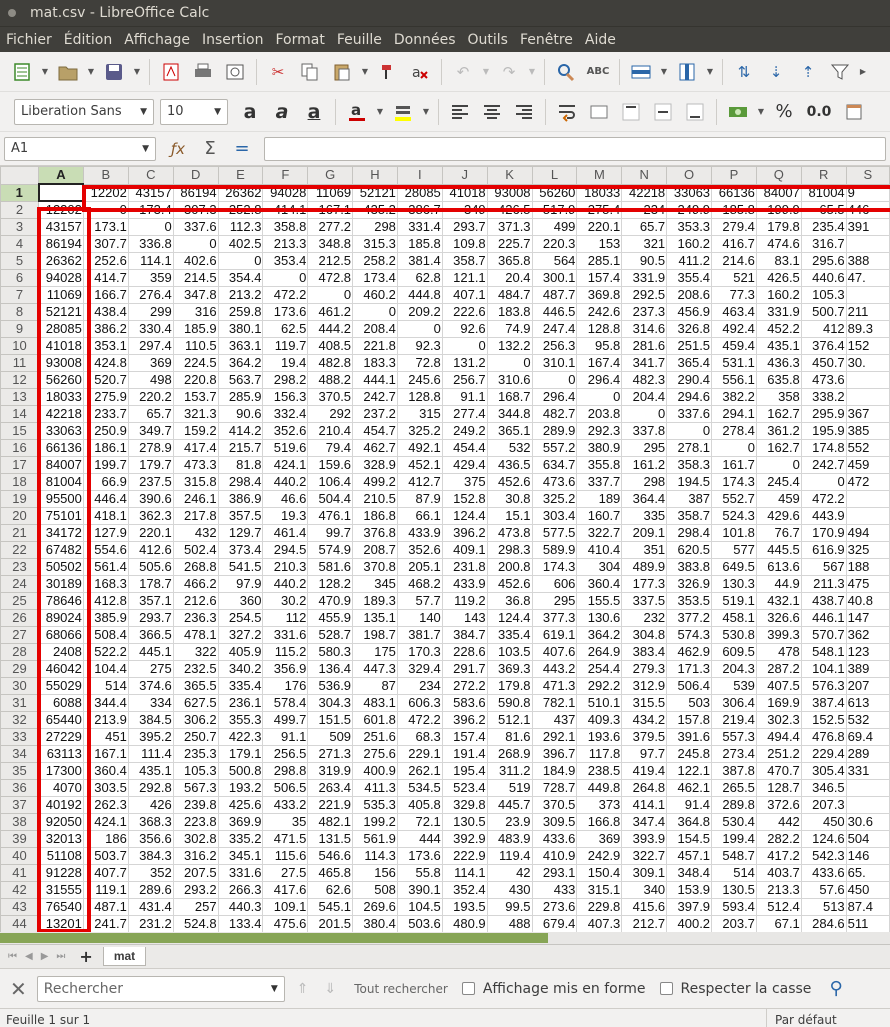  What do you see at coordinates (644, 431) in the screenshot?
I see `cell: 337.8` at bounding box center [644, 431].